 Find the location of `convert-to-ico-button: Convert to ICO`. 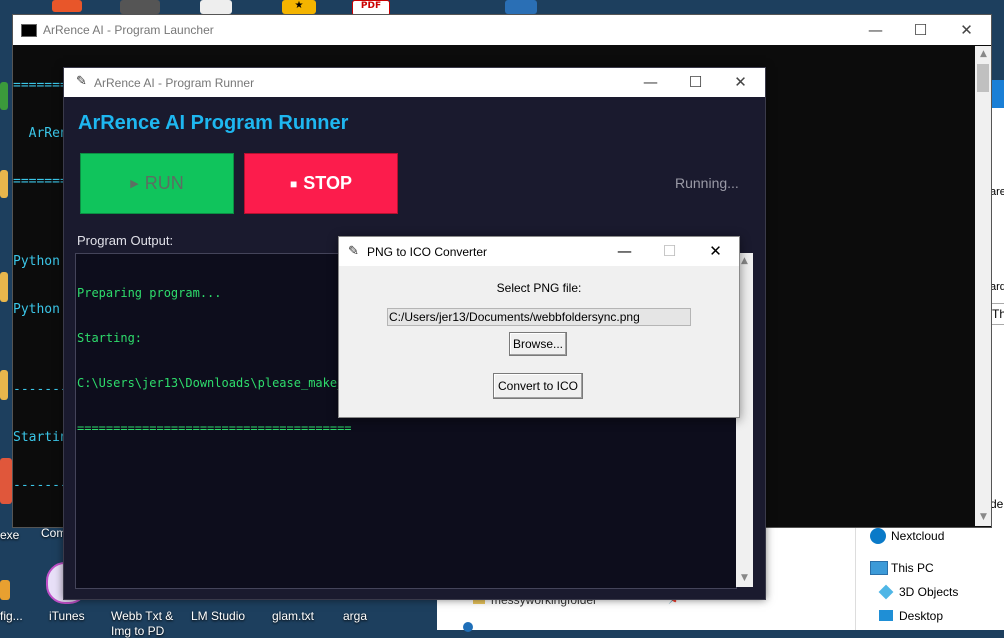

convert-to-ico-button: Convert to ICO is located at coordinates (538, 386).